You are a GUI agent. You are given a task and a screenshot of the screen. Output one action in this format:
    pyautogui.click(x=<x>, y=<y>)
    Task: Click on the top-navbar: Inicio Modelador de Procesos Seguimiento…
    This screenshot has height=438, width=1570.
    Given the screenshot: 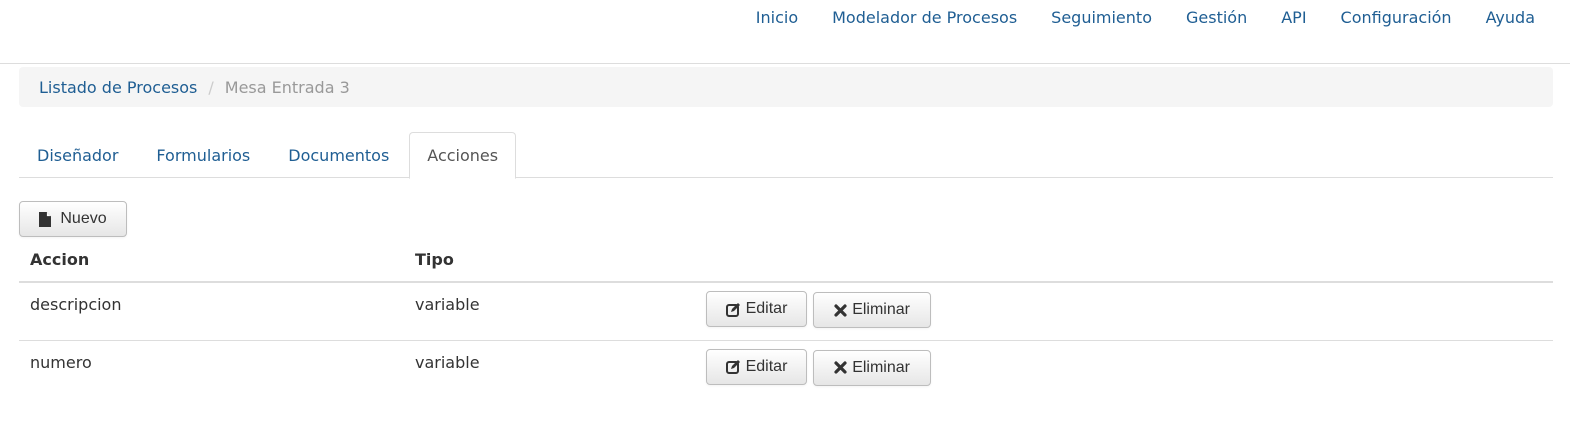 What is the action you would take?
    pyautogui.click(x=785, y=32)
    